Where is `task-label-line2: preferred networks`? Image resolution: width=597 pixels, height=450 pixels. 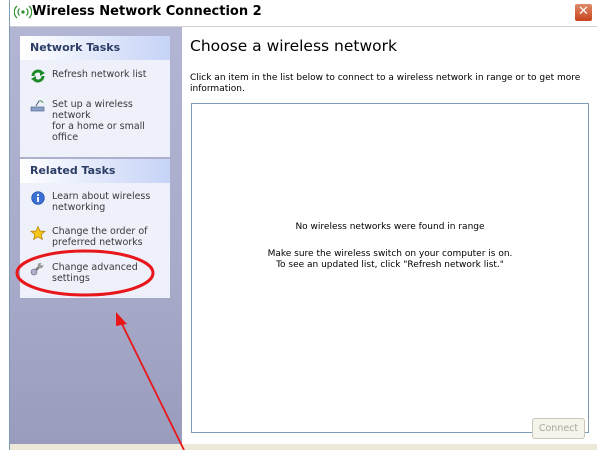 task-label-line2: preferred networks is located at coordinates (97, 242).